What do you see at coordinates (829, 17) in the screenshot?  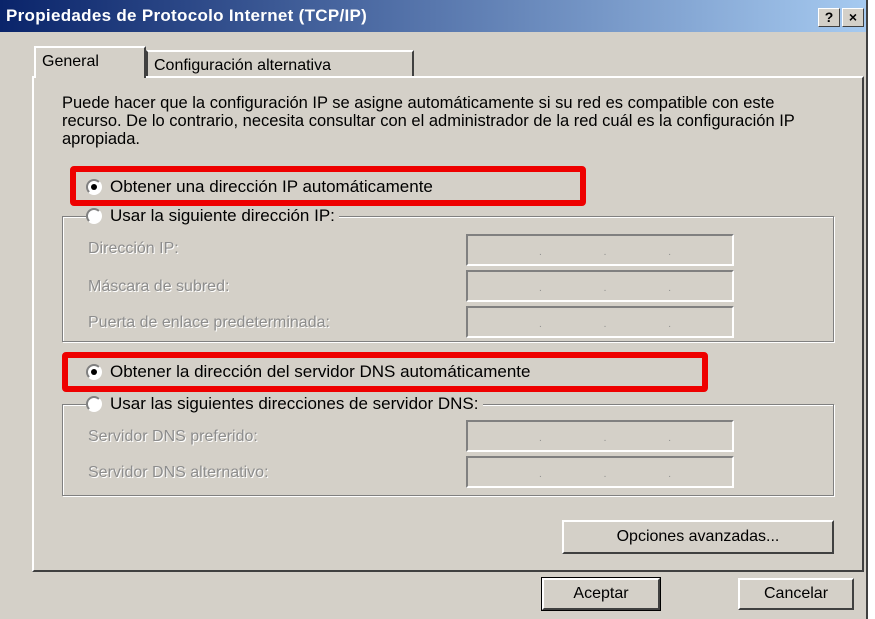 I see `help-button: ?` at bounding box center [829, 17].